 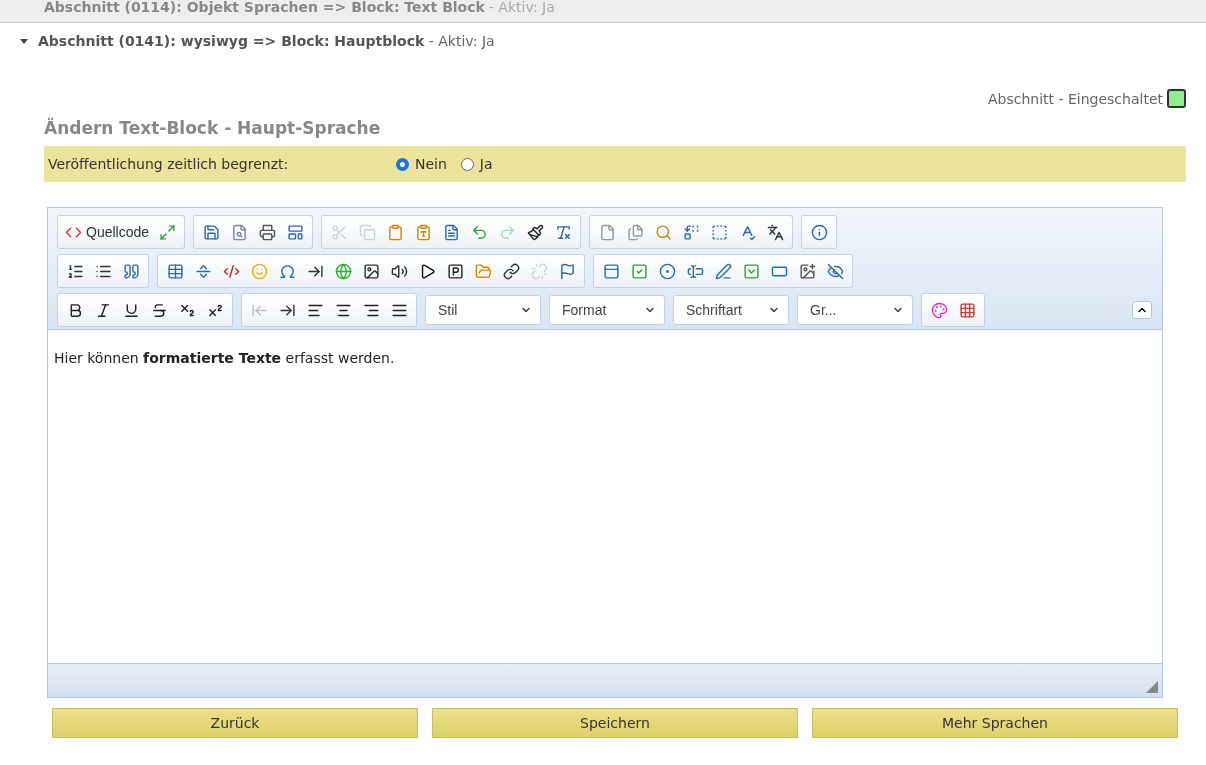 What do you see at coordinates (167, 232) in the screenshot?
I see `maximize-icon` at bounding box center [167, 232].